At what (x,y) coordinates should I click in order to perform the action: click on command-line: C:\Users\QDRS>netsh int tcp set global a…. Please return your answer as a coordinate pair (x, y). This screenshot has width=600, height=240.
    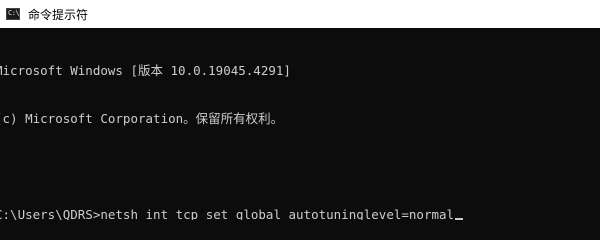
    Looking at the image, I should click on (300, 213).